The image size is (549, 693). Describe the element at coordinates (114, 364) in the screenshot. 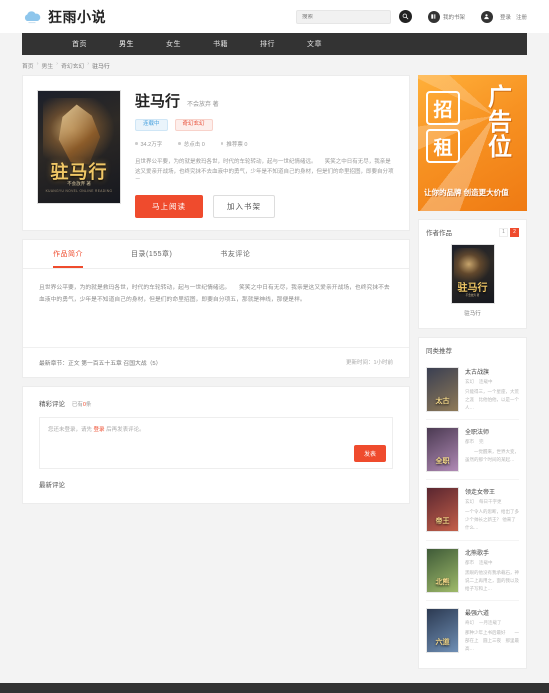

I see `latest-chapter-link: 正文 第一百五十五章 召国大战（5）` at that location.